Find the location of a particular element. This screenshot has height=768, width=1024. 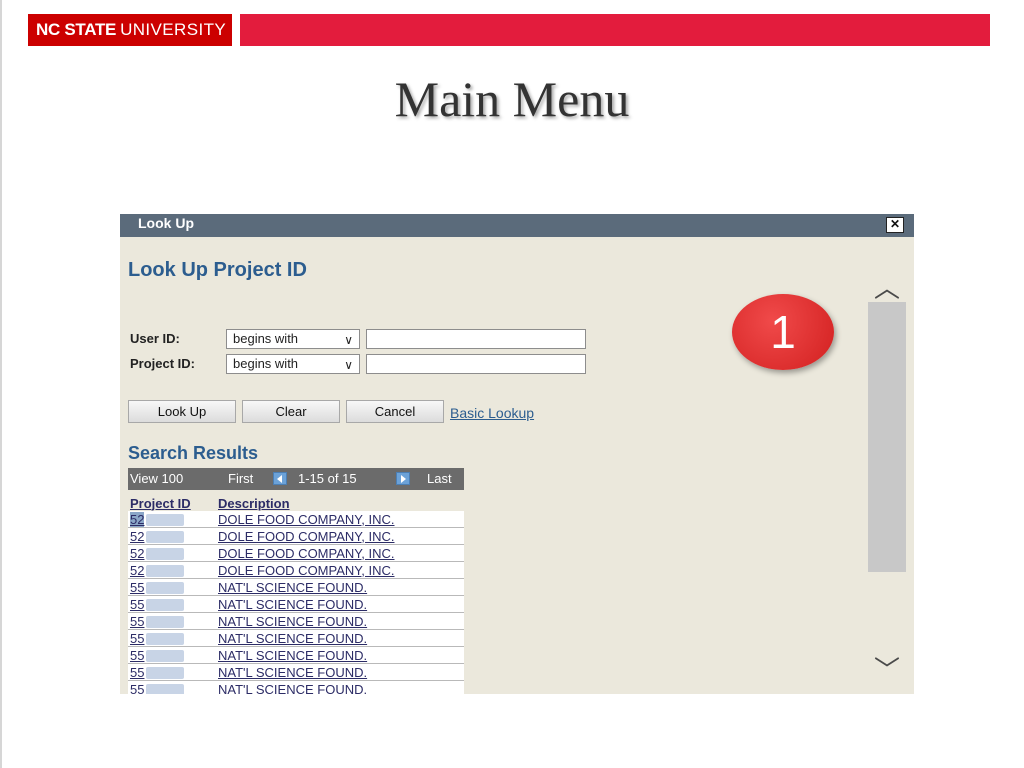

user-id-label: User ID: is located at coordinates (155, 338).